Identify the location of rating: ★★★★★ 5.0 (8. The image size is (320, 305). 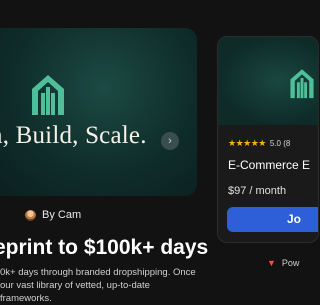
(259, 143).